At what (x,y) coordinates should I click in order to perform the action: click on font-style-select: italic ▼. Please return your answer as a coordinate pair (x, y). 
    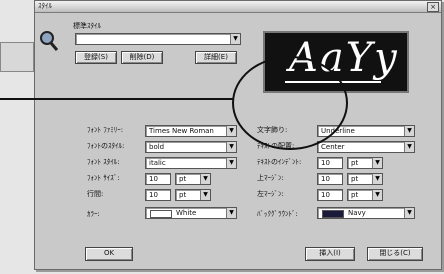
    Looking at the image, I should click on (191, 163).